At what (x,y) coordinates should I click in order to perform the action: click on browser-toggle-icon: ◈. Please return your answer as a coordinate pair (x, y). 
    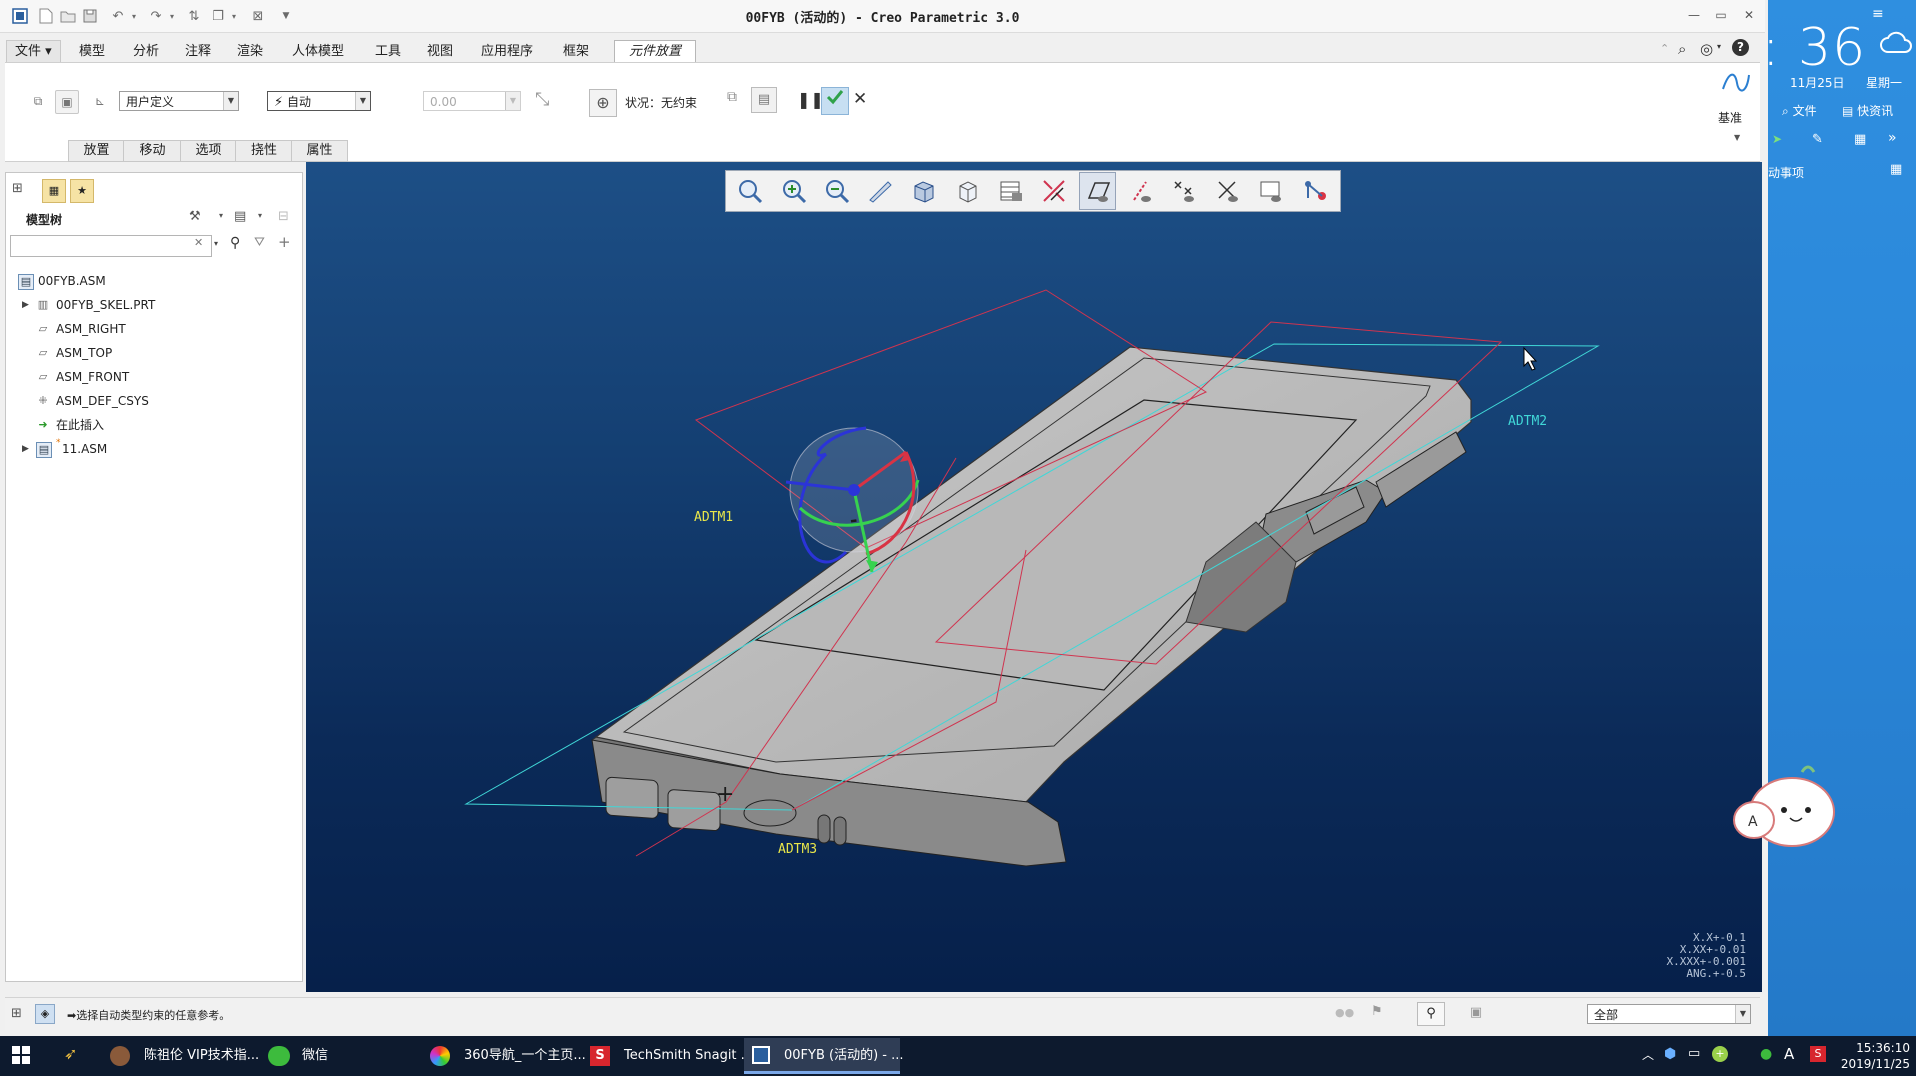
    Looking at the image, I should click on (45, 1014).